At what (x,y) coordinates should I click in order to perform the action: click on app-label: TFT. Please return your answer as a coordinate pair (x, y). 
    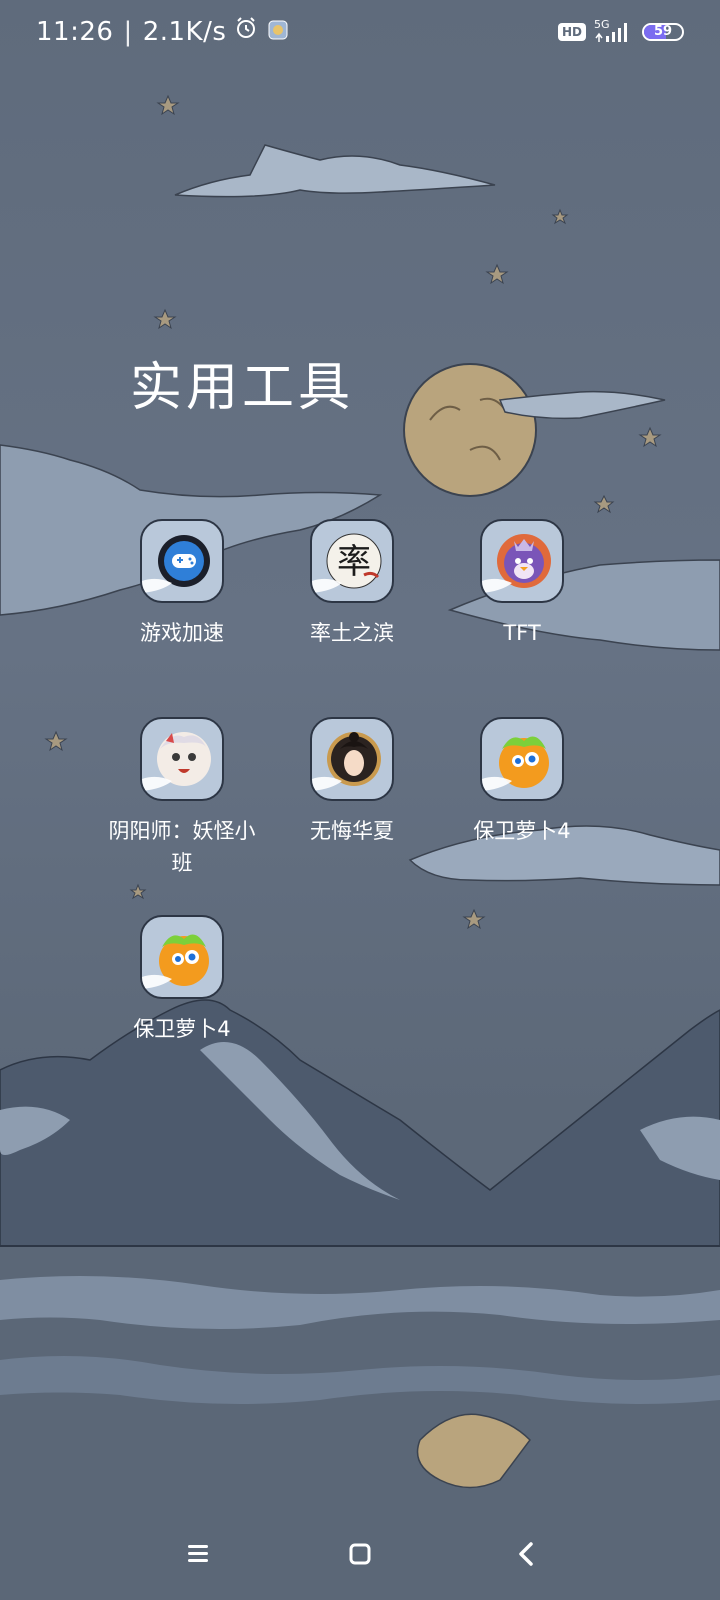
    Looking at the image, I should click on (522, 633).